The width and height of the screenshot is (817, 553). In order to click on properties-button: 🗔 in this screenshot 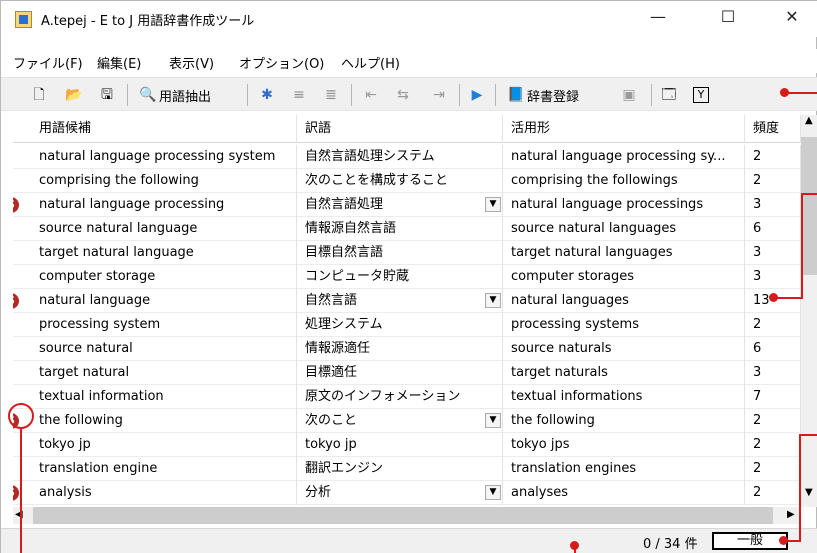, I will do `click(669, 95)`.